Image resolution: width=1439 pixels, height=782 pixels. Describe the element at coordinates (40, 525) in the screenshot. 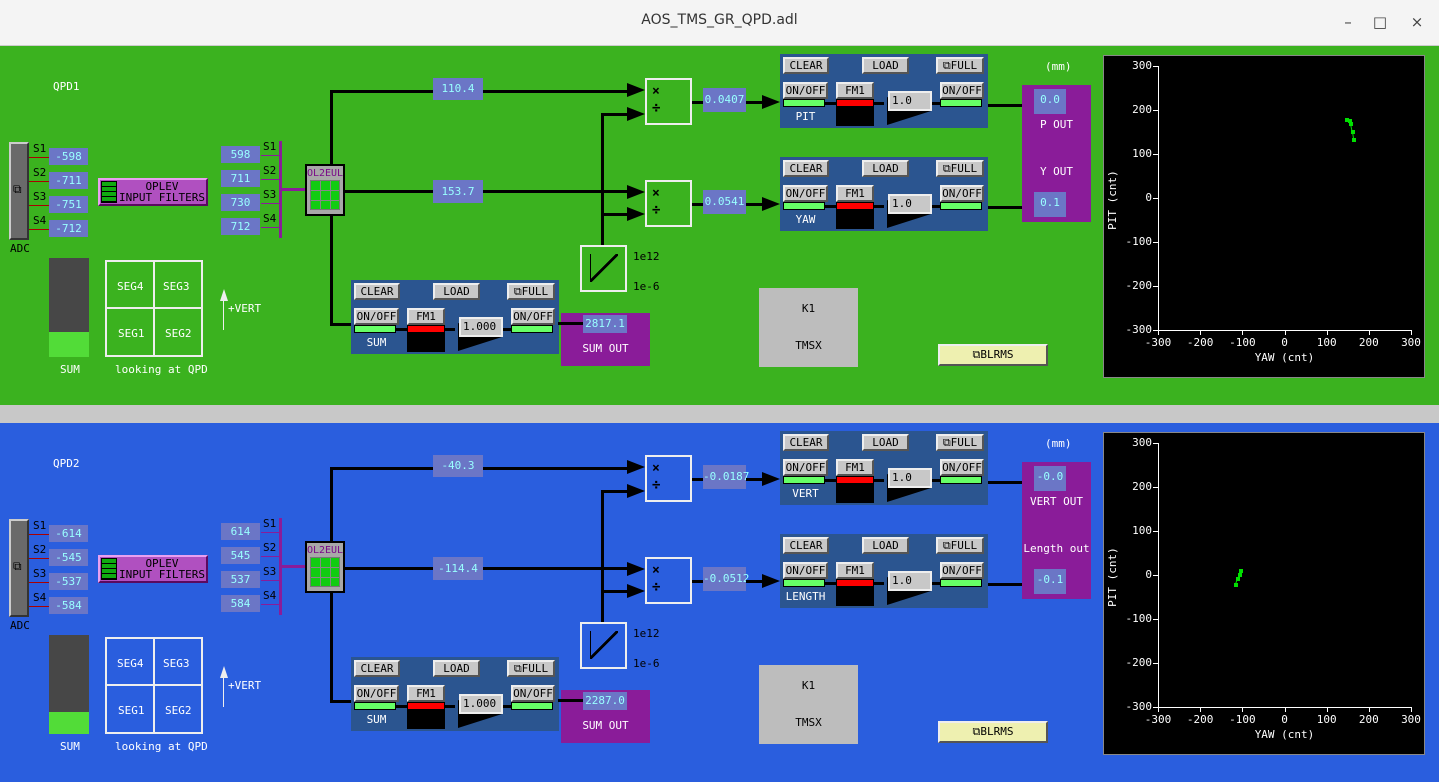

I see `sensor-label: S1` at that location.